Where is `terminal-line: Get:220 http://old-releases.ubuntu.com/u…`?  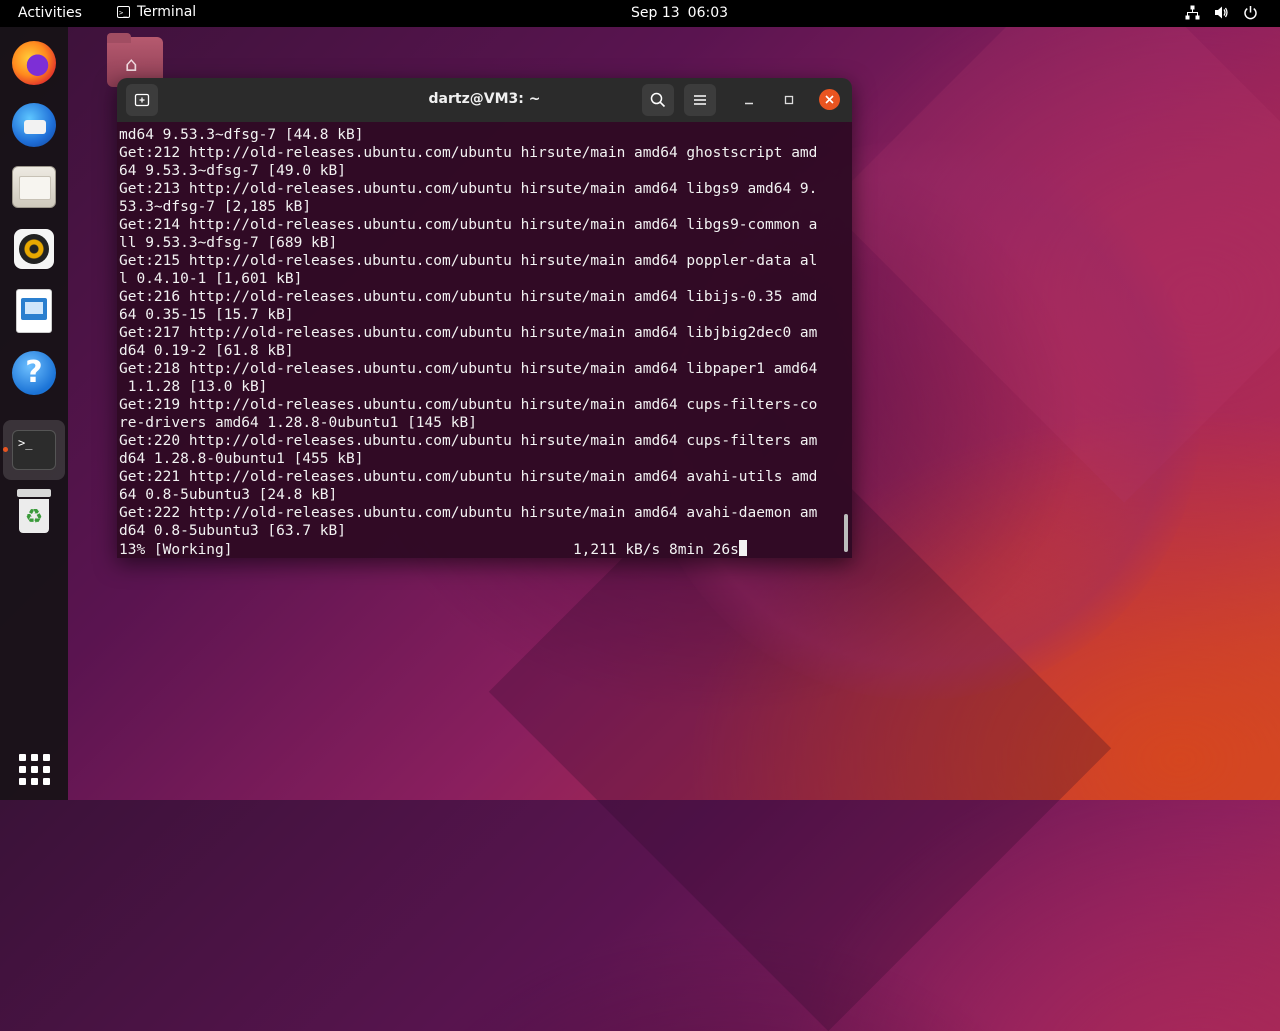
terminal-line: Get:220 http://old-releases.ubuntu.com/u… is located at coordinates (468, 441).